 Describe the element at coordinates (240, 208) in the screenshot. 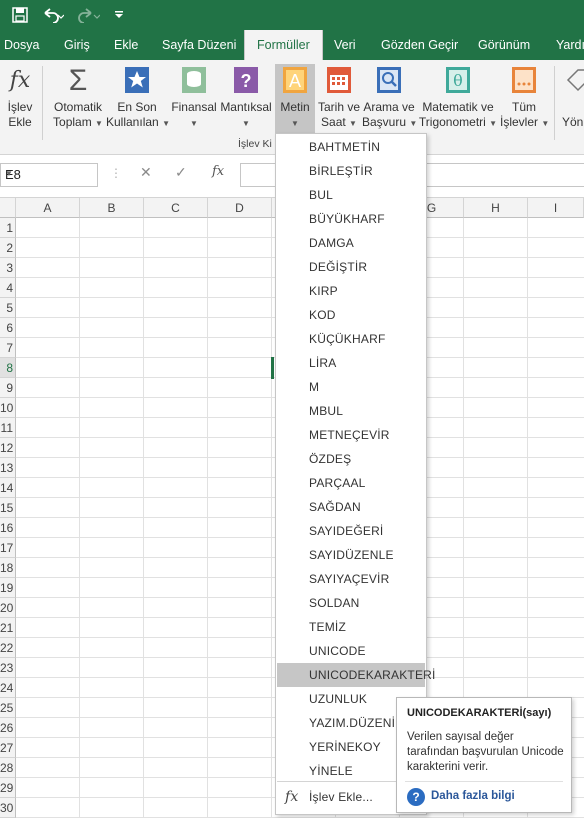

I see `column-header: D` at that location.